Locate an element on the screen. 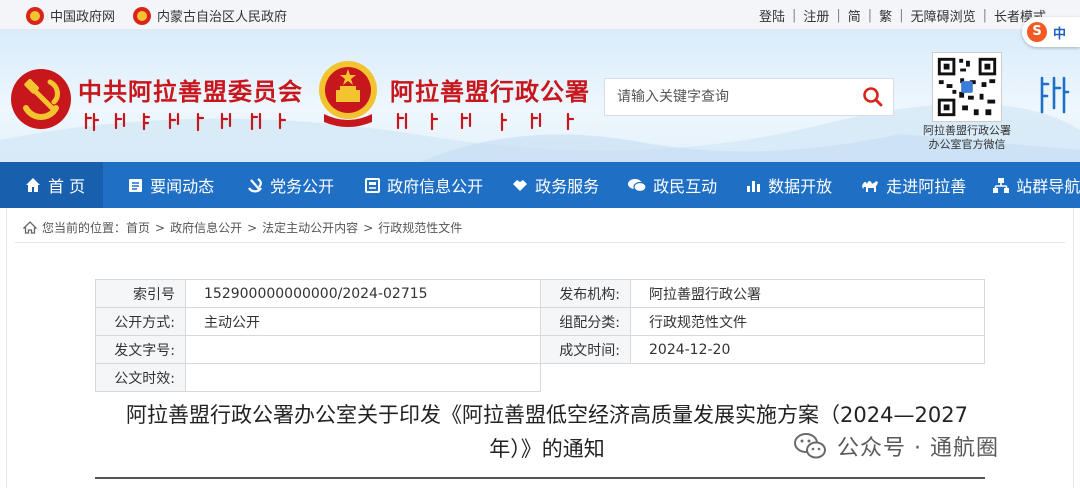  wechat-icon is located at coordinates (810, 446).